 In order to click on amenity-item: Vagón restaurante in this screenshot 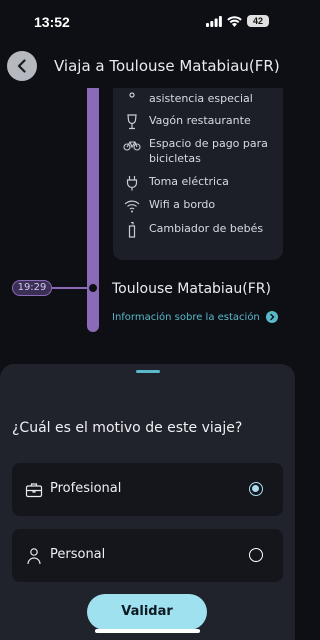, I will do `click(198, 121)`.